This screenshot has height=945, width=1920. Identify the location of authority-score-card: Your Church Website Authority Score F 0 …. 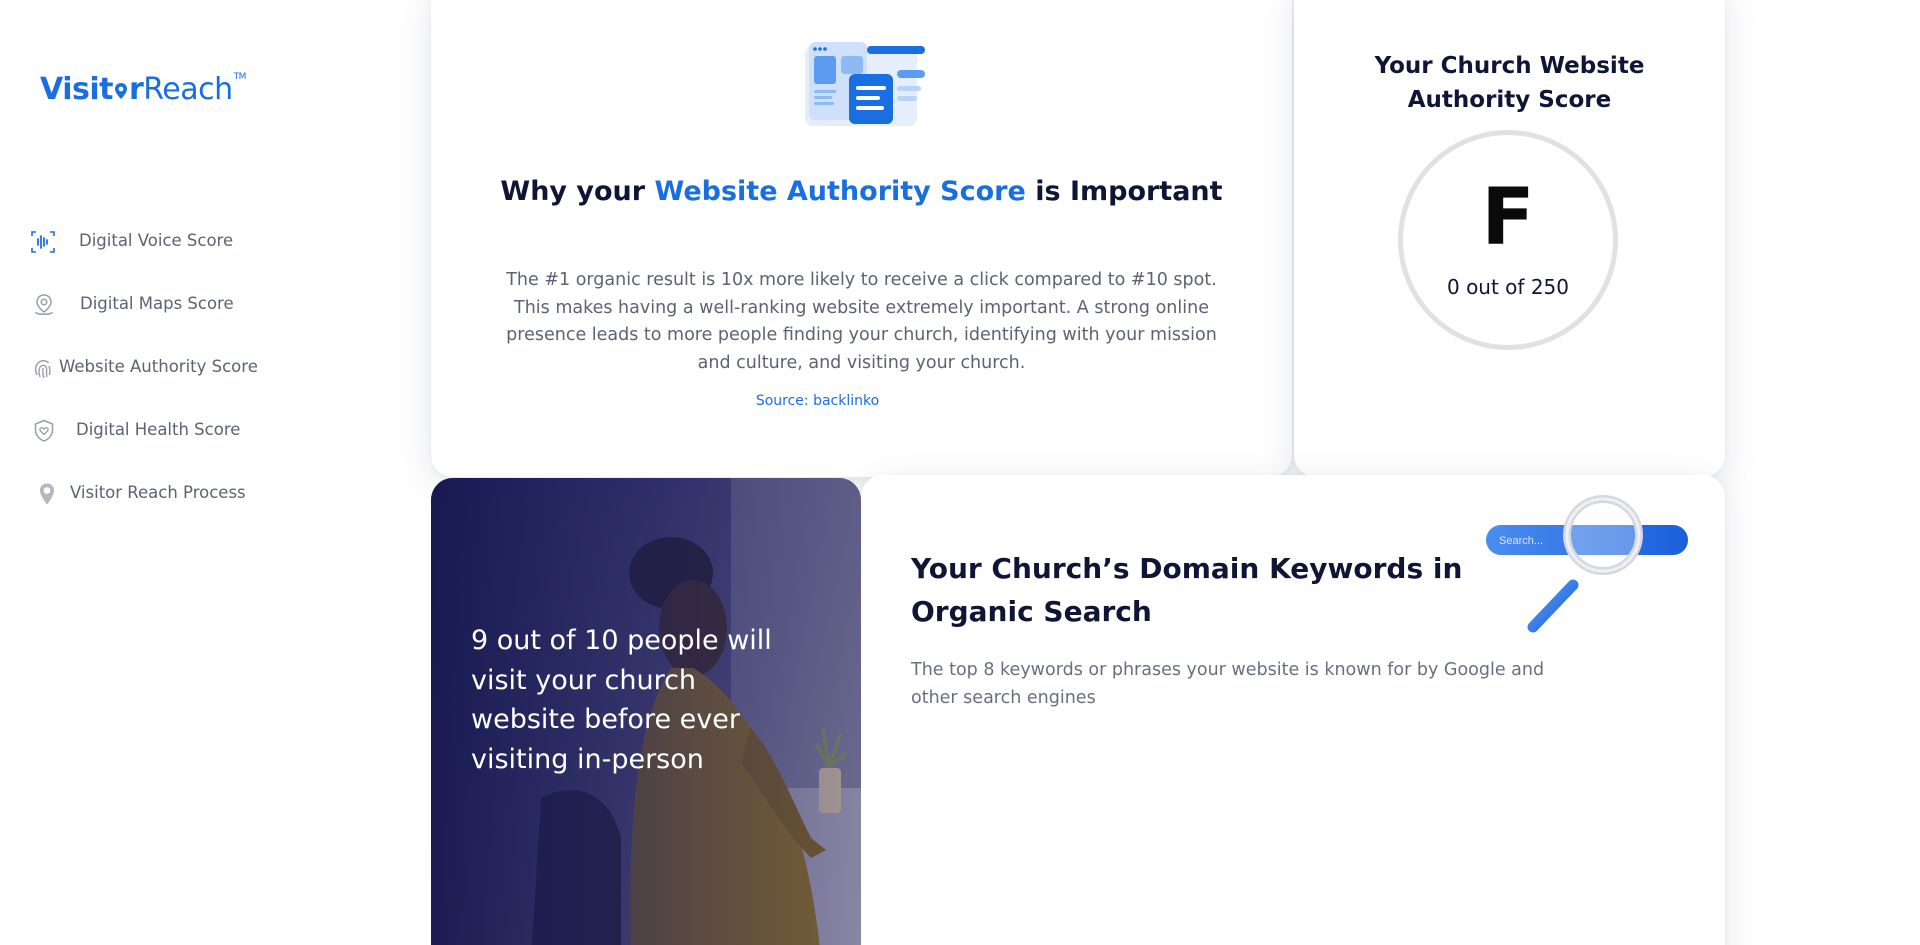
(1509, 238).